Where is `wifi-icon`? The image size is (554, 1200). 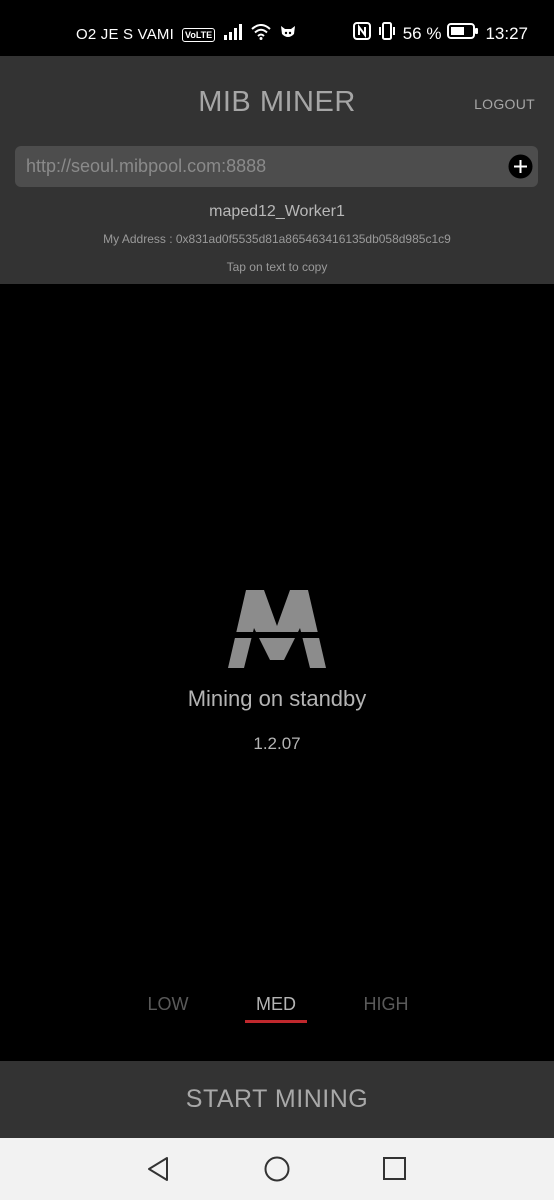
wifi-icon is located at coordinates (261, 34).